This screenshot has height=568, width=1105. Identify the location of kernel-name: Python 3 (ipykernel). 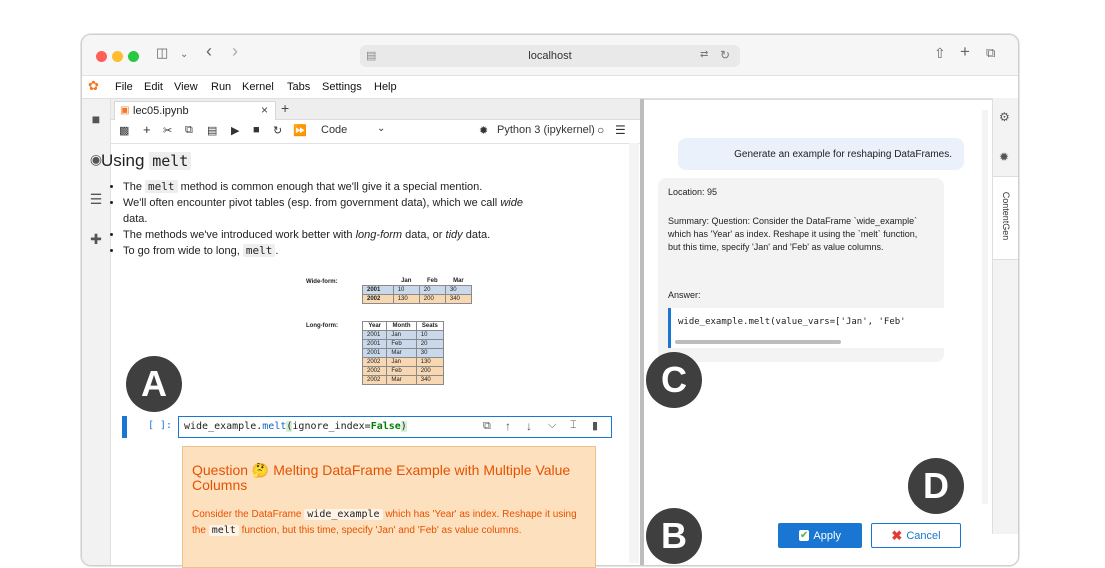
(546, 130).